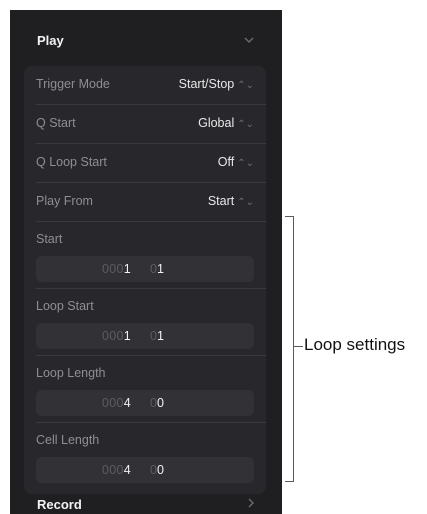 The image size is (427, 514). Describe the element at coordinates (50, 40) in the screenshot. I see `play-section-title: Play` at that location.